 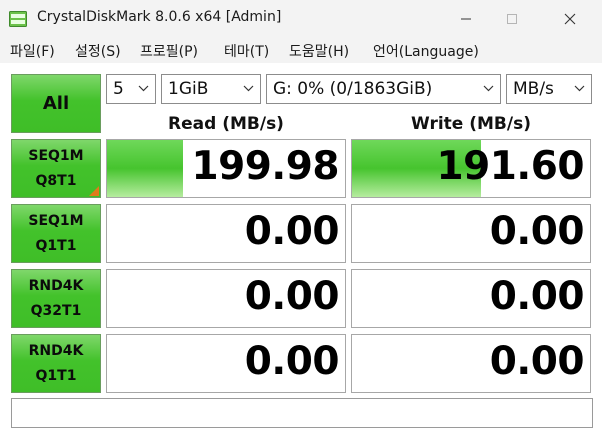 I want to click on test-params: Q8T1, so click(x=56, y=180).